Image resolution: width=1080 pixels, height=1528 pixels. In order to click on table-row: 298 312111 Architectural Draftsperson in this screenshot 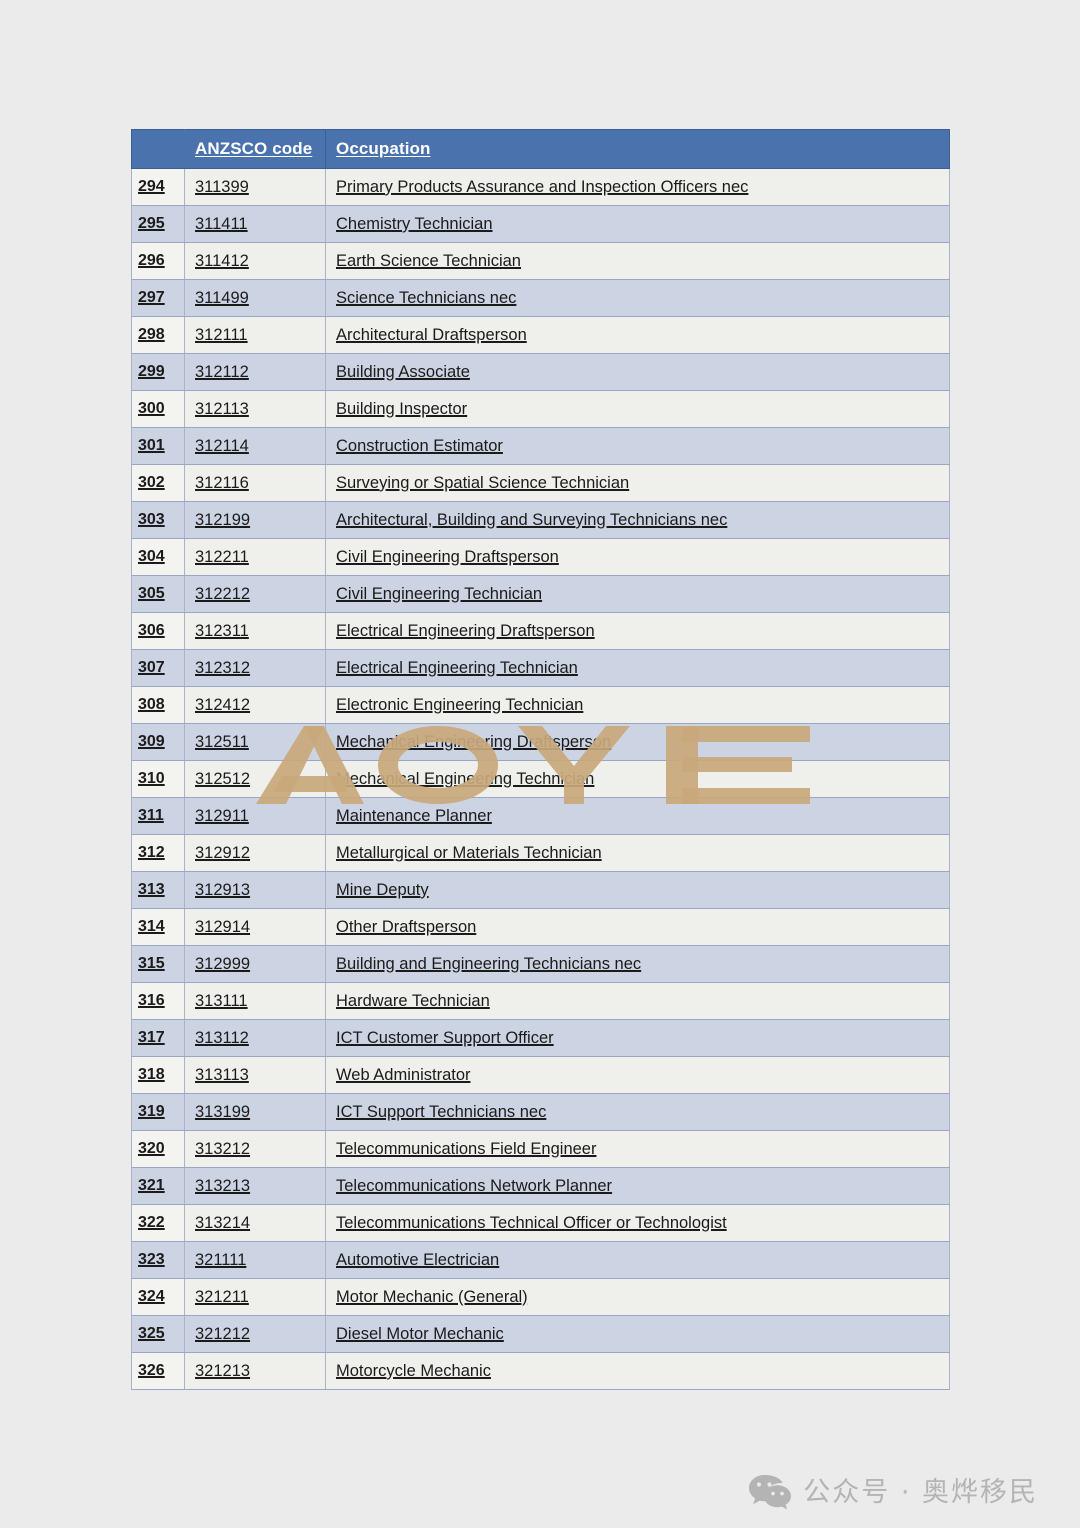, I will do `click(540, 335)`.